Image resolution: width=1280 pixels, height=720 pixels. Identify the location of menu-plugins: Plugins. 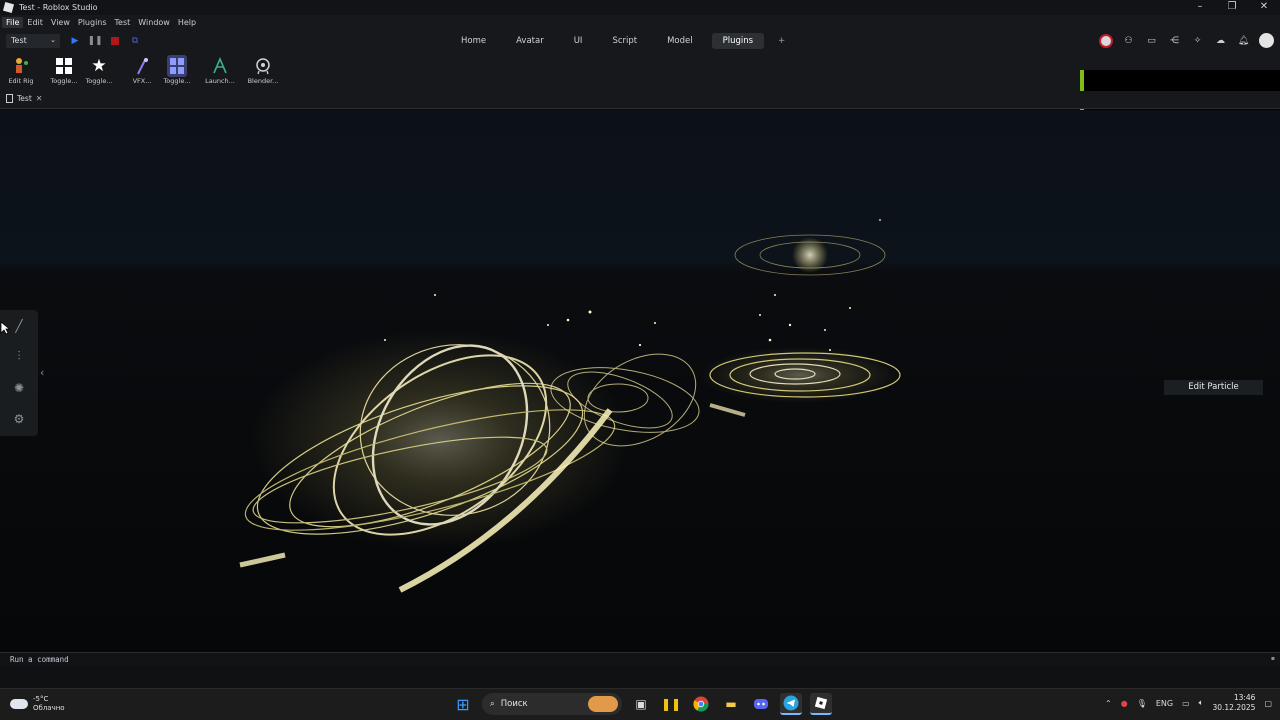
(92, 22).